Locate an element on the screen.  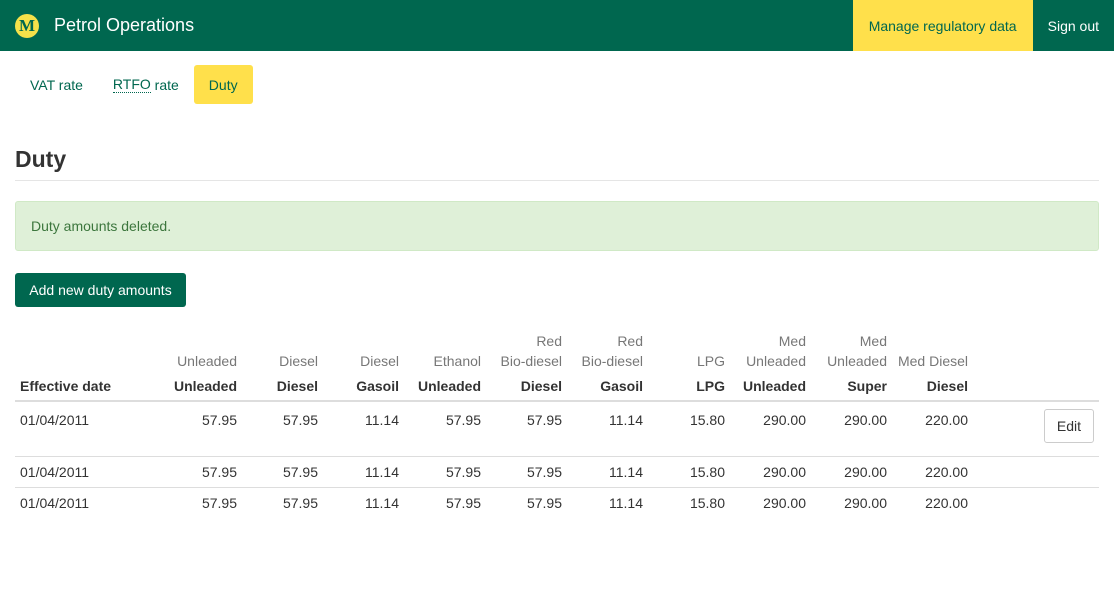
column-group-header: Med Diesel is located at coordinates (932, 361).